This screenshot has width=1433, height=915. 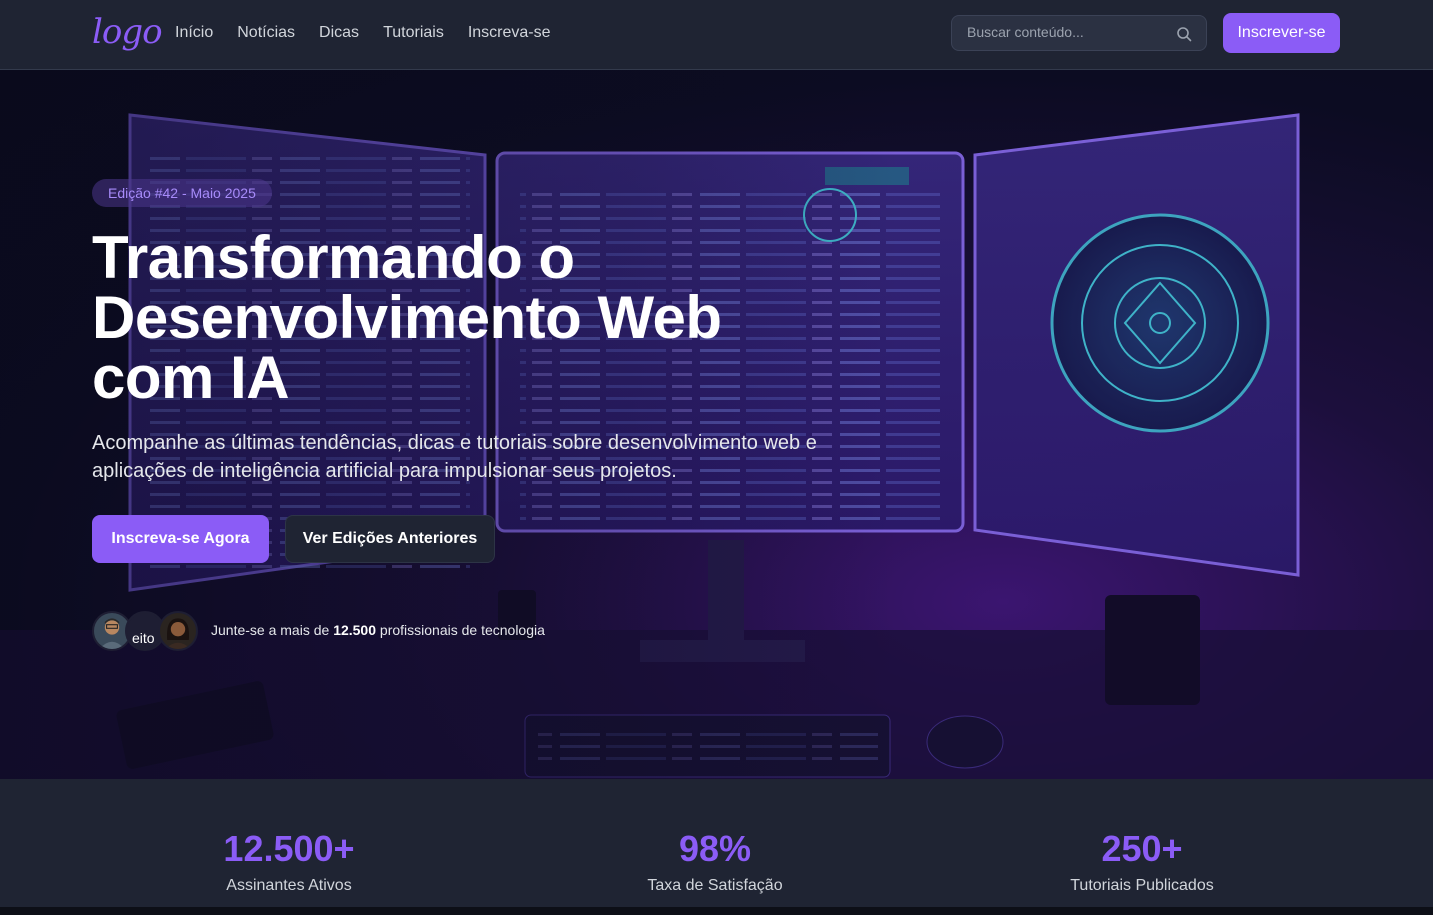 I want to click on edition-badge: Edição #42 - Maio 2025, so click(x=182, y=193).